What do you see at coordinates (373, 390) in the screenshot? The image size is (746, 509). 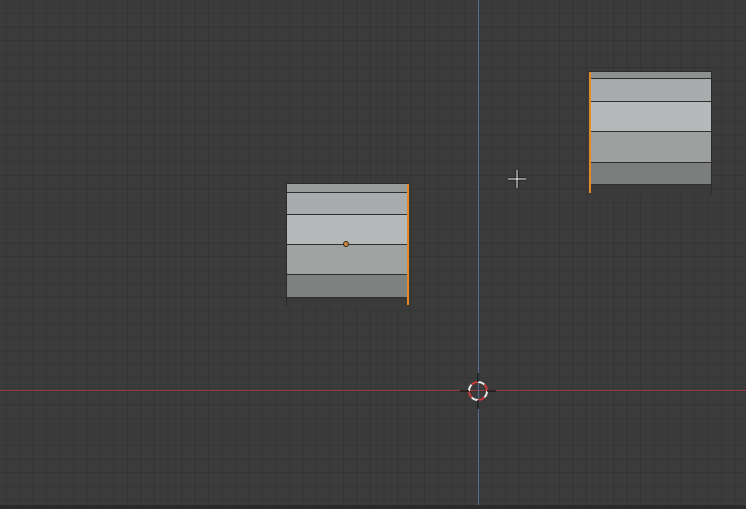 I see `x-axis-line` at bounding box center [373, 390].